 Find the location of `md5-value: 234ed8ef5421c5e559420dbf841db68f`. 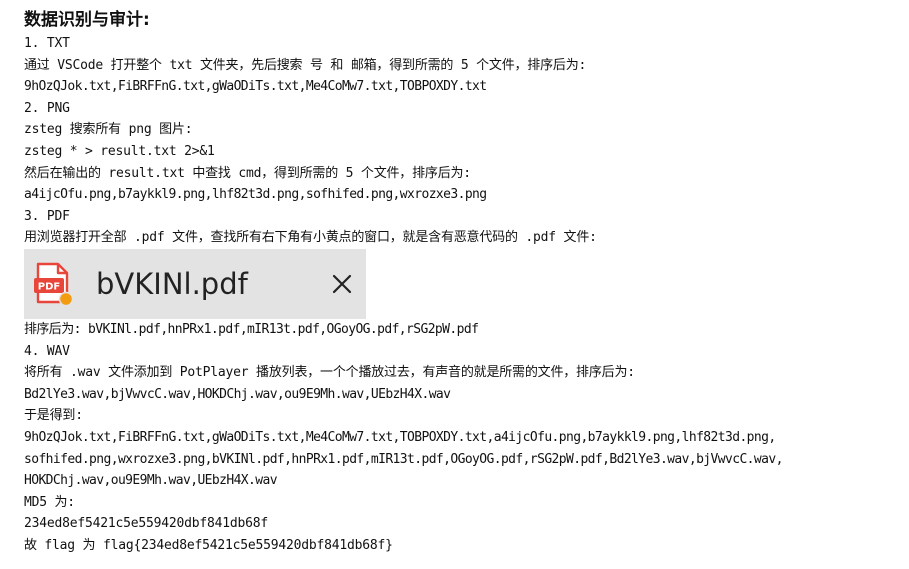

md5-value: 234ed8ef5421c5e559420dbf841db68f is located at coordinates (146, 524).